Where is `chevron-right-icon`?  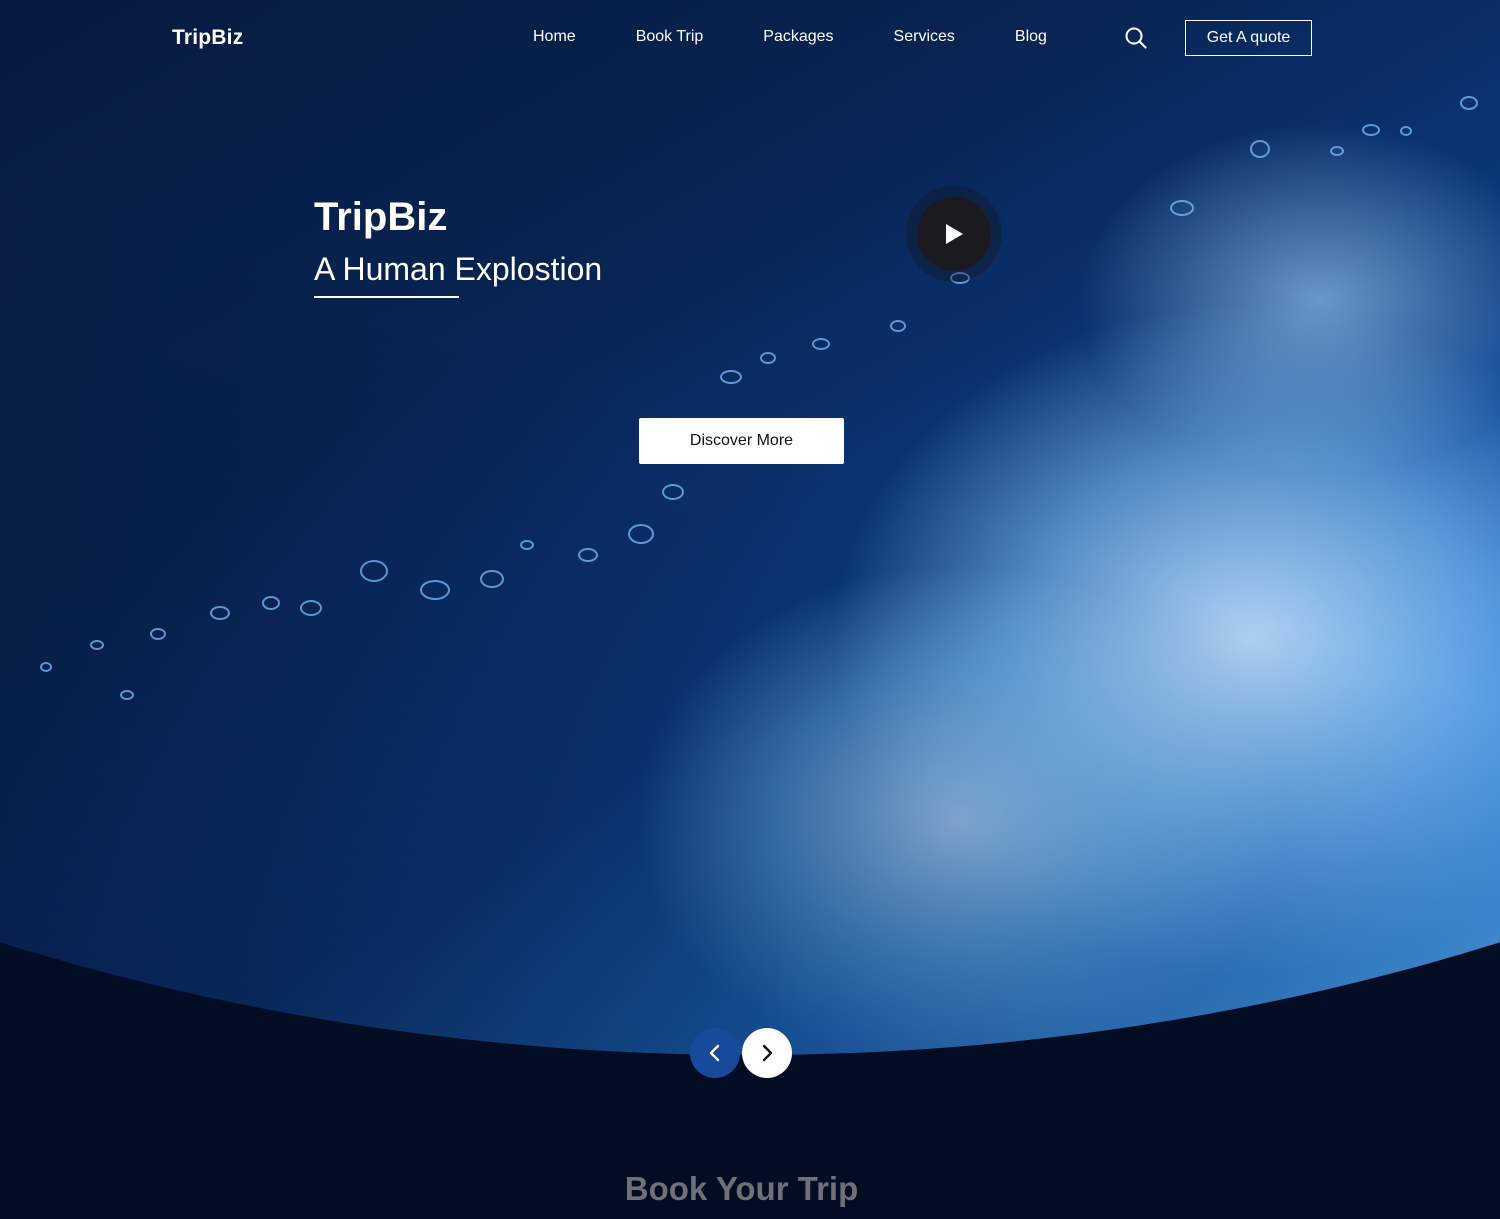 chevron-right-icon is located at coordinates (767, 1053).